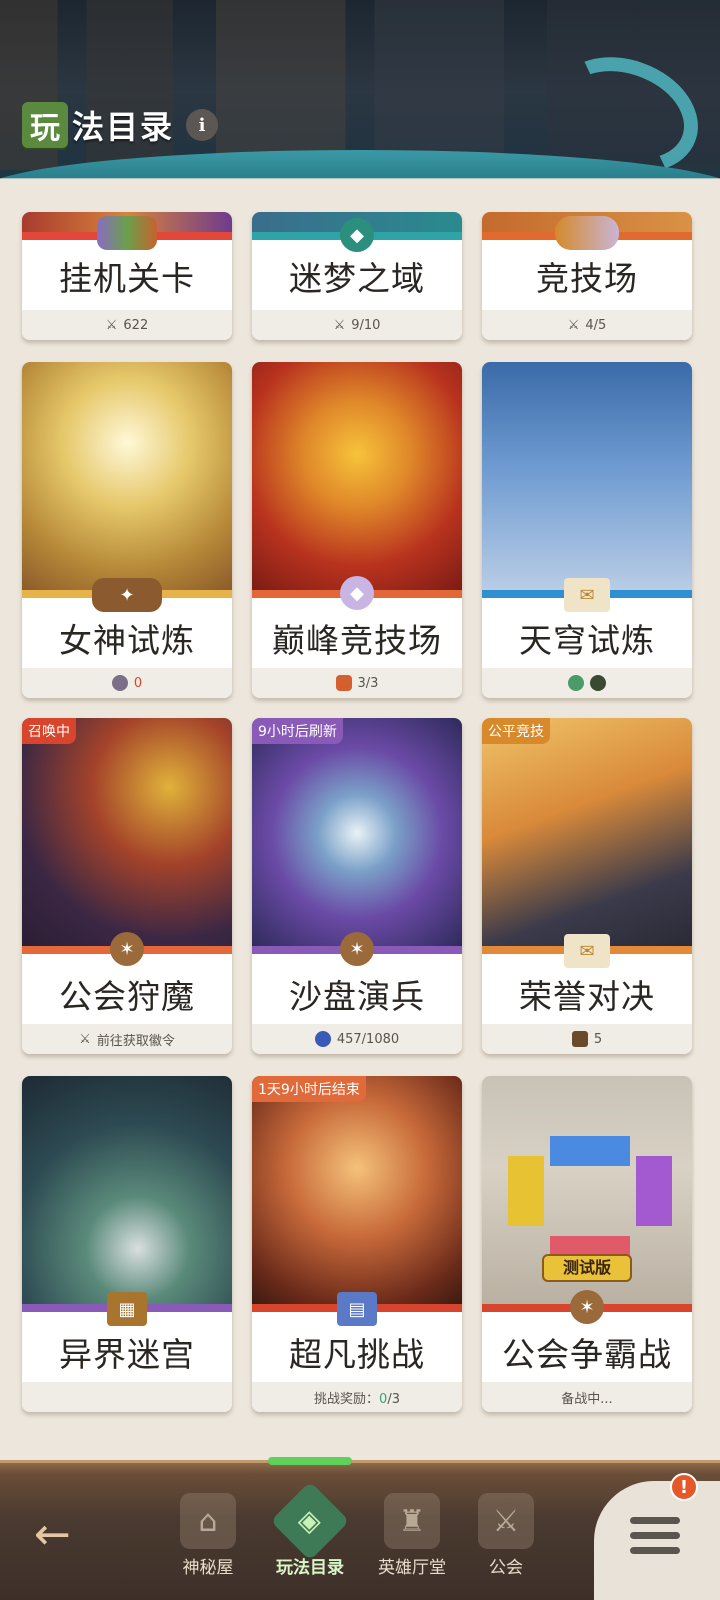 Image resolution: width=720 pixels, height=1600 pixels. What do you see at coordinates (654, 1191) in the screenshot?
I see `board-tile-purple` at bounding box center [654, 1191].